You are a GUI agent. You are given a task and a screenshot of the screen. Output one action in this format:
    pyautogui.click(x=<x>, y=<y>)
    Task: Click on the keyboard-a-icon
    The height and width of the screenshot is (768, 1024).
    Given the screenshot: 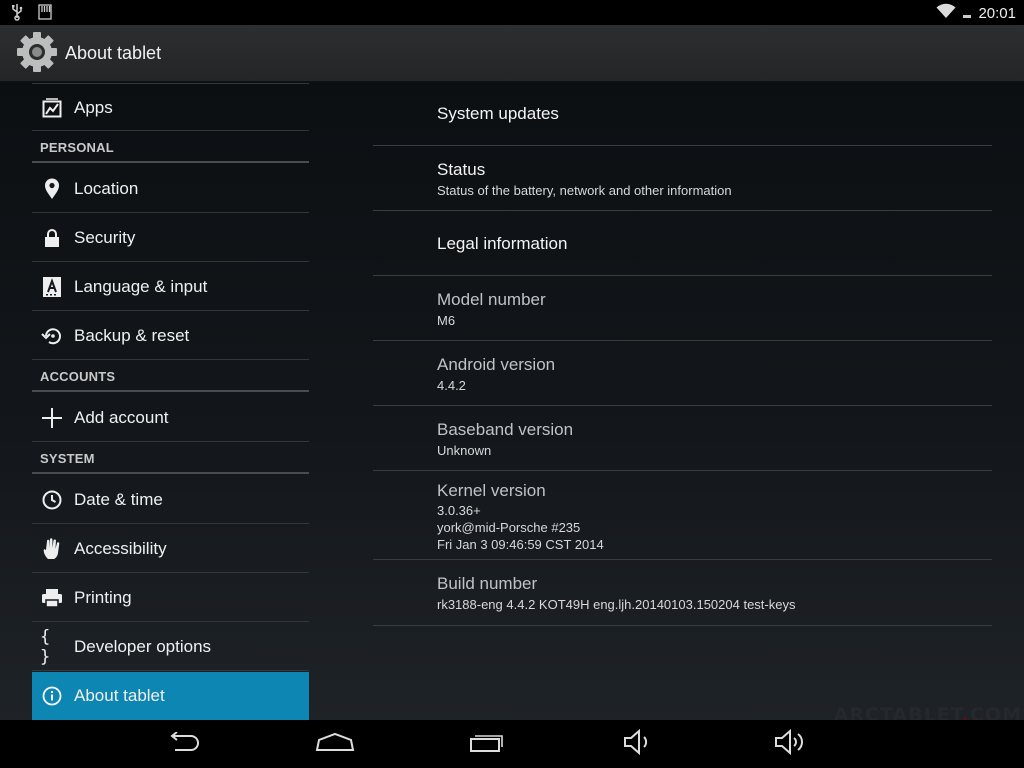 What is the action you would take?
    pyautogui.click(x=52, y=287)
    